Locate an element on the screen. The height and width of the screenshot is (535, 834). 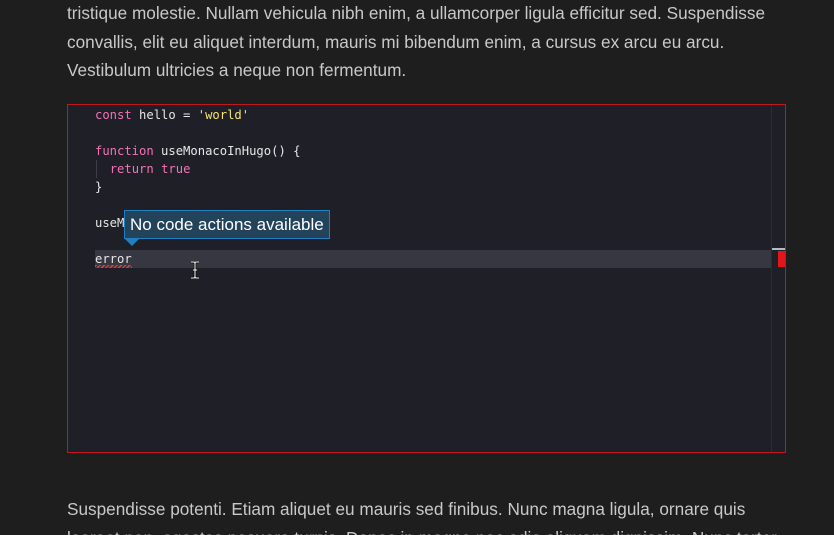
error-token: error is located at coordinates (113, 259).